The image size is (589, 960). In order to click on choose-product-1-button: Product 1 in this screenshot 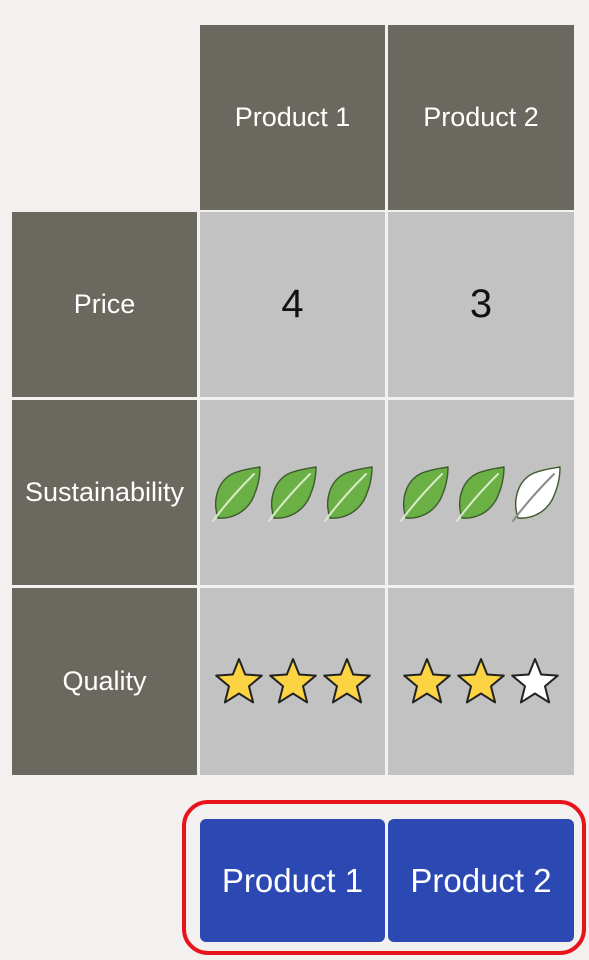, I will do `click(292, 880)`.